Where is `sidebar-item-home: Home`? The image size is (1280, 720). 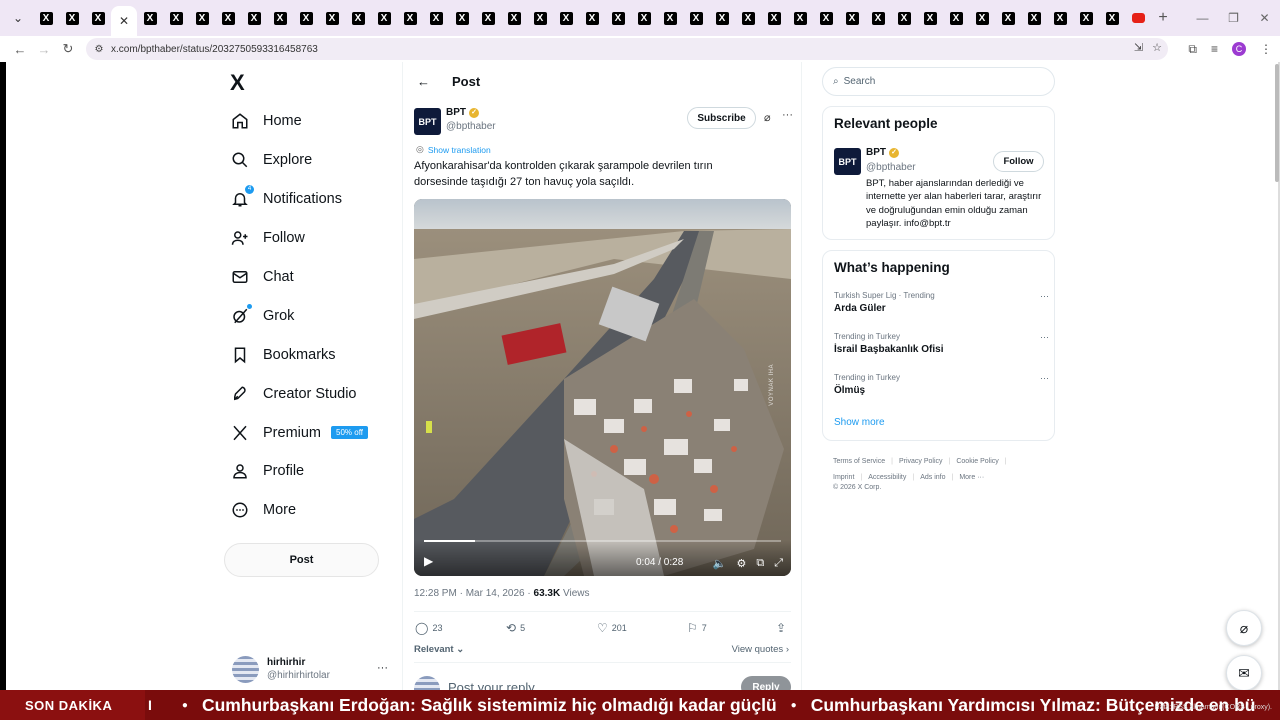 sidebar-item-home: Home is located at coordinates (298, 121).